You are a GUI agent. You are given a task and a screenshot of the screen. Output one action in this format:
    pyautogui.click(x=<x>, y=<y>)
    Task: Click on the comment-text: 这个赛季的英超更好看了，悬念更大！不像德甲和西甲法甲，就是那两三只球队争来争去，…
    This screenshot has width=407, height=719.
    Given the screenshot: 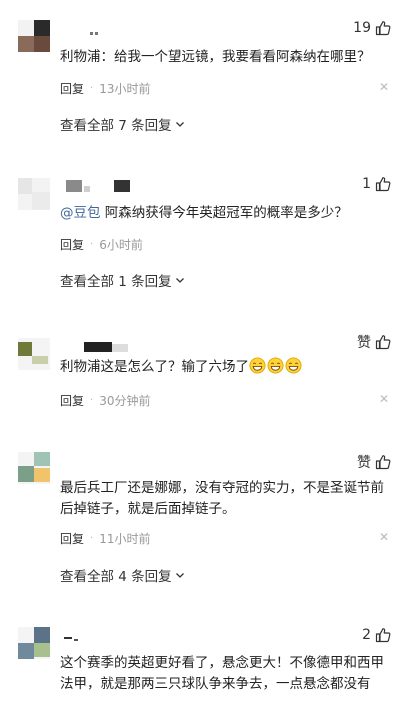 What is the action you would take?
    pyautogui.click(x=222, y=673)
    